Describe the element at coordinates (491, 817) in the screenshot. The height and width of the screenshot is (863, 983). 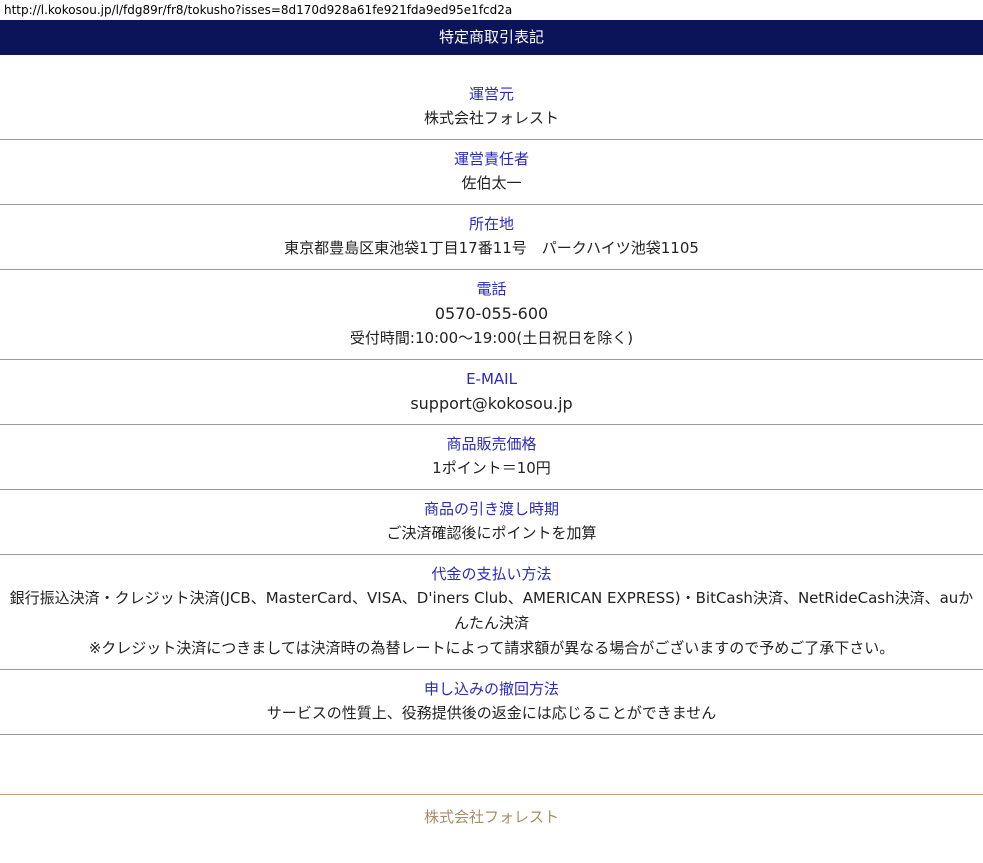
I see `footer-company: 株式会社フォレスト` at that location.